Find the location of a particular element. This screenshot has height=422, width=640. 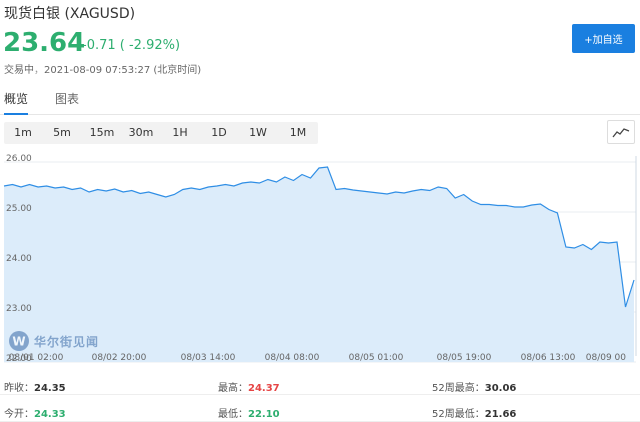

stat-value: 24.37 is located at coordinates (264, 388).